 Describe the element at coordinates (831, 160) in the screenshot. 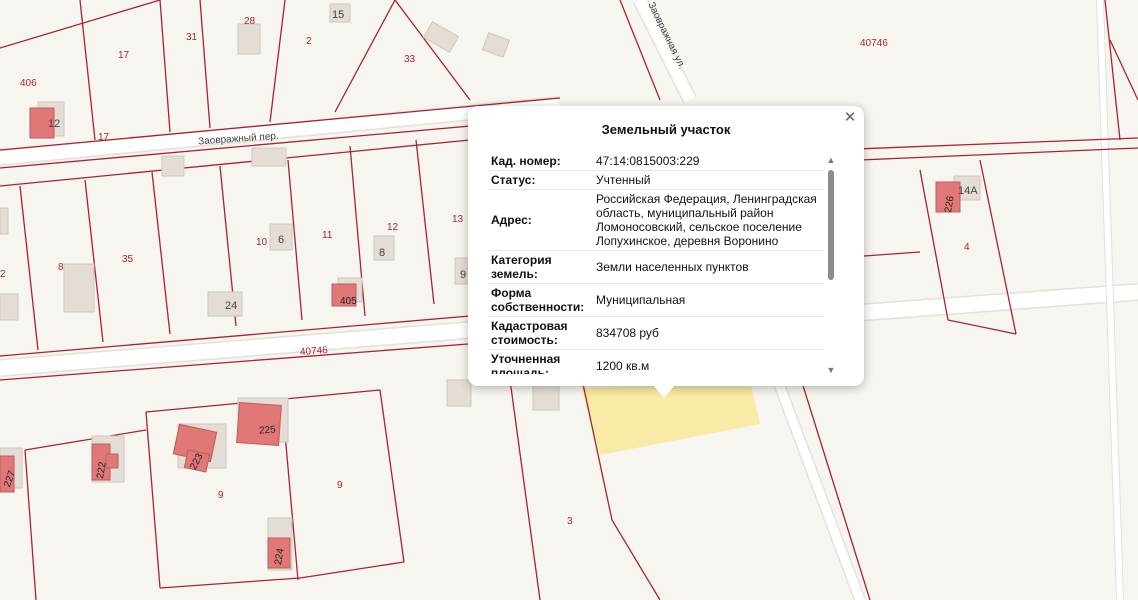

I see `scroll-up-icon: ▲` at that location.